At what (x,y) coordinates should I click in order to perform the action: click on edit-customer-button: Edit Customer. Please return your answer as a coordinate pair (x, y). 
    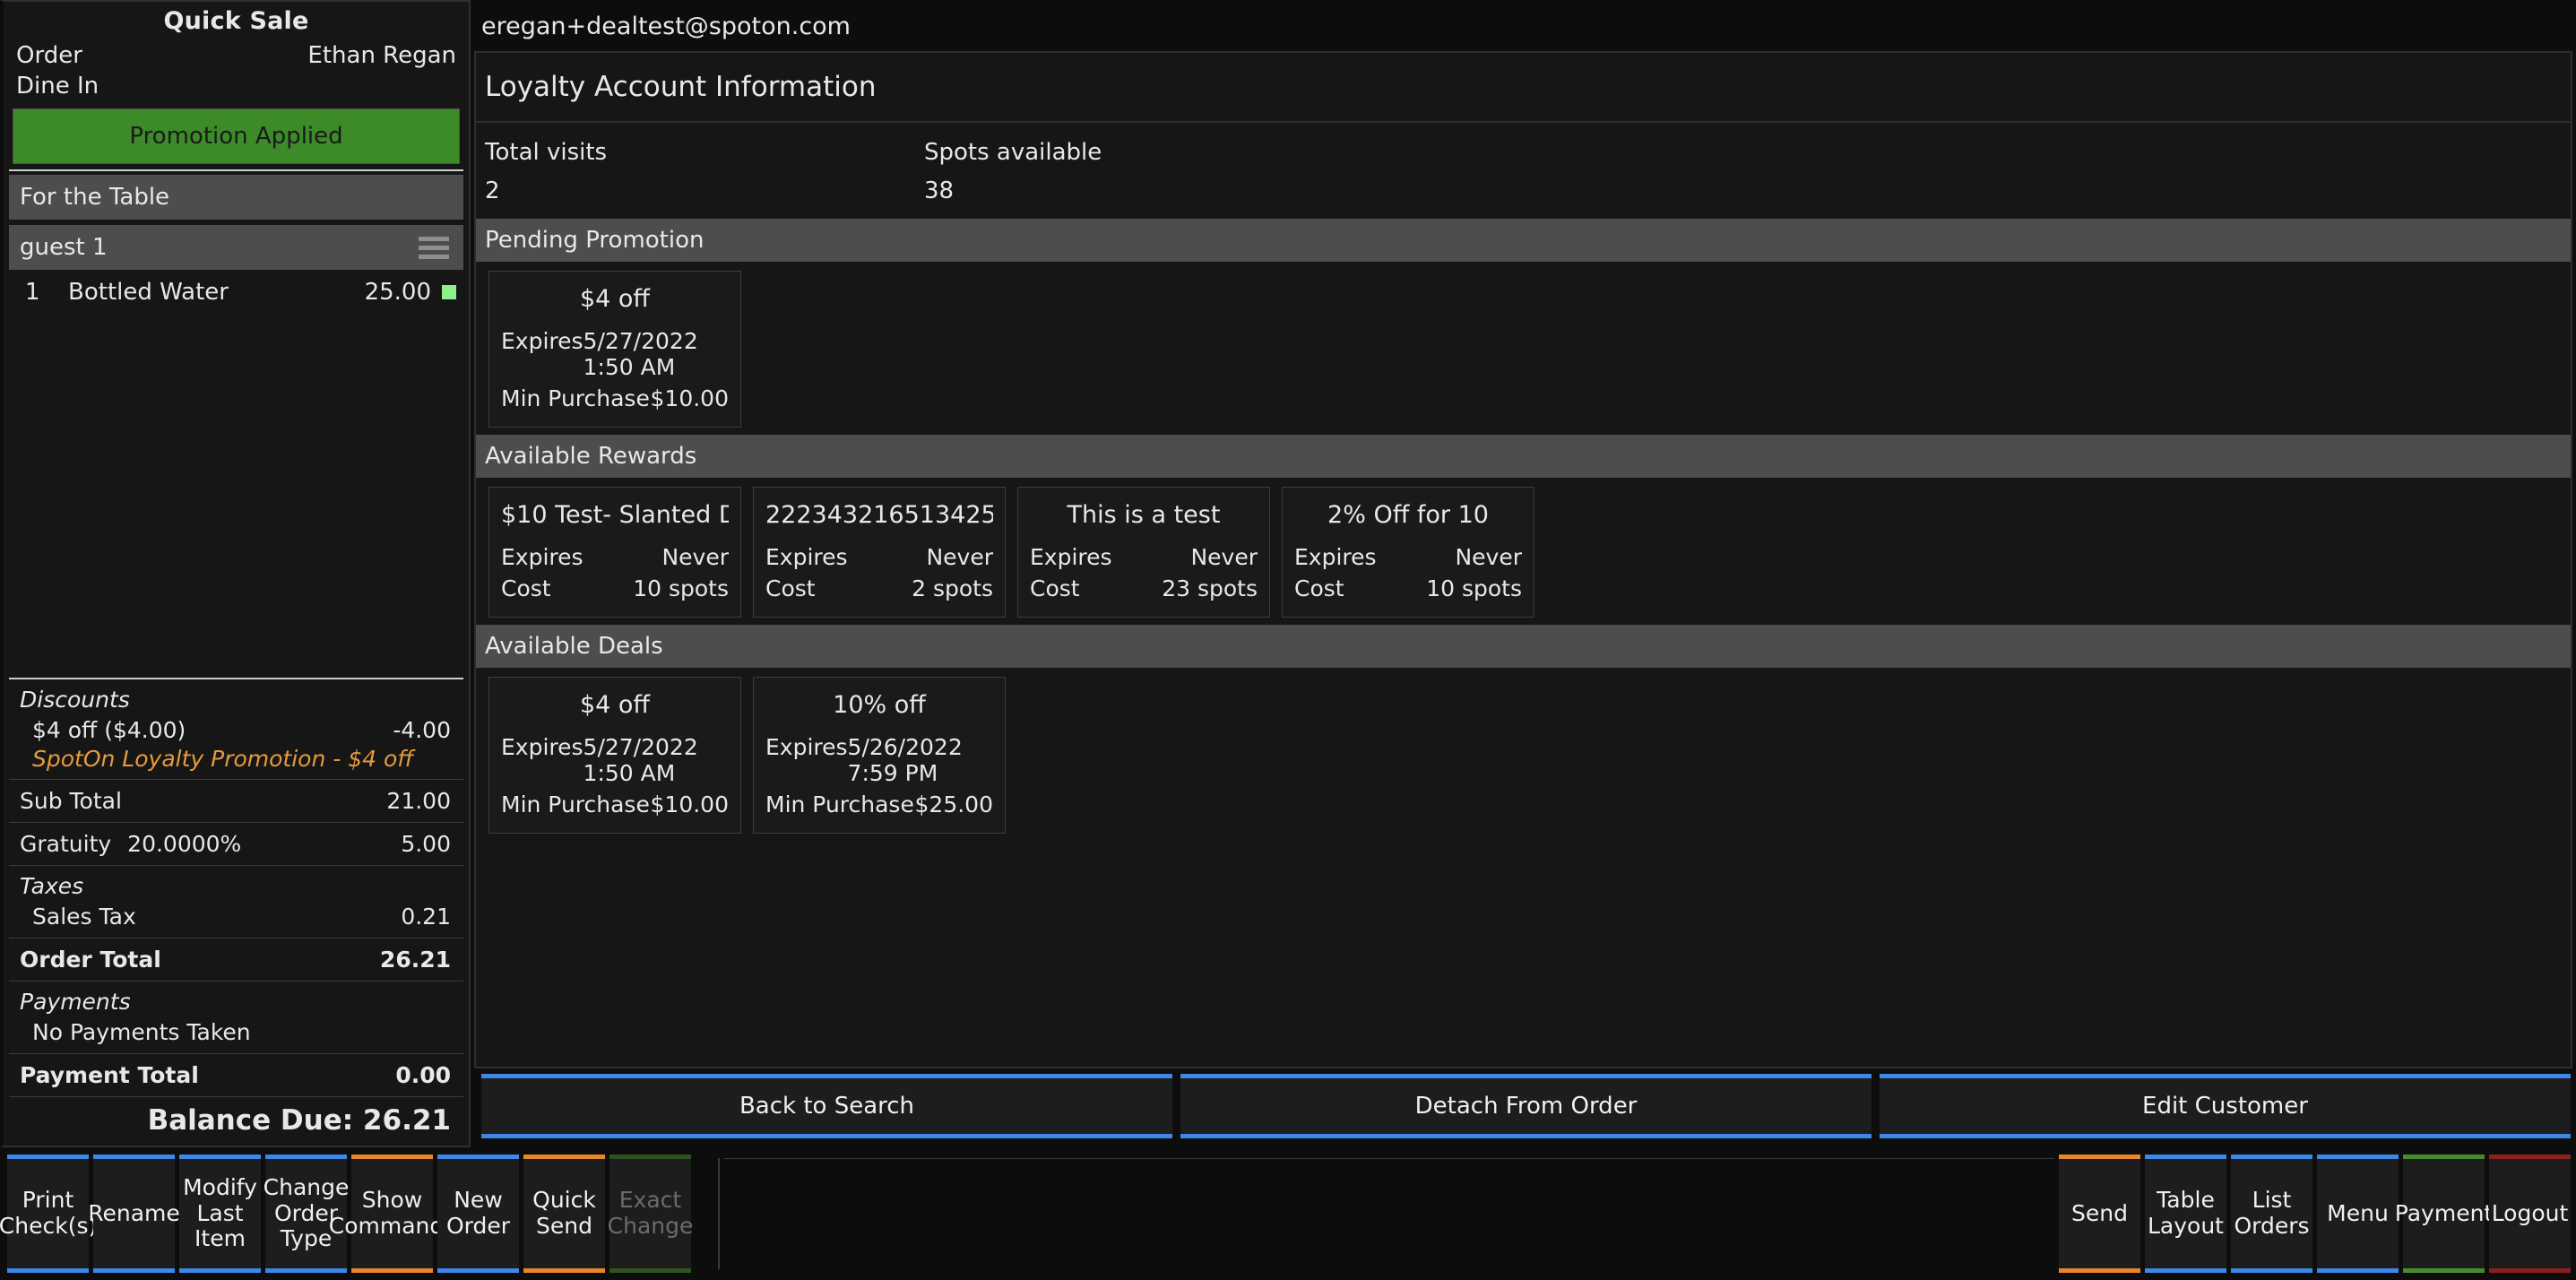
    Looking at the image, I should click on (2225, 1106).